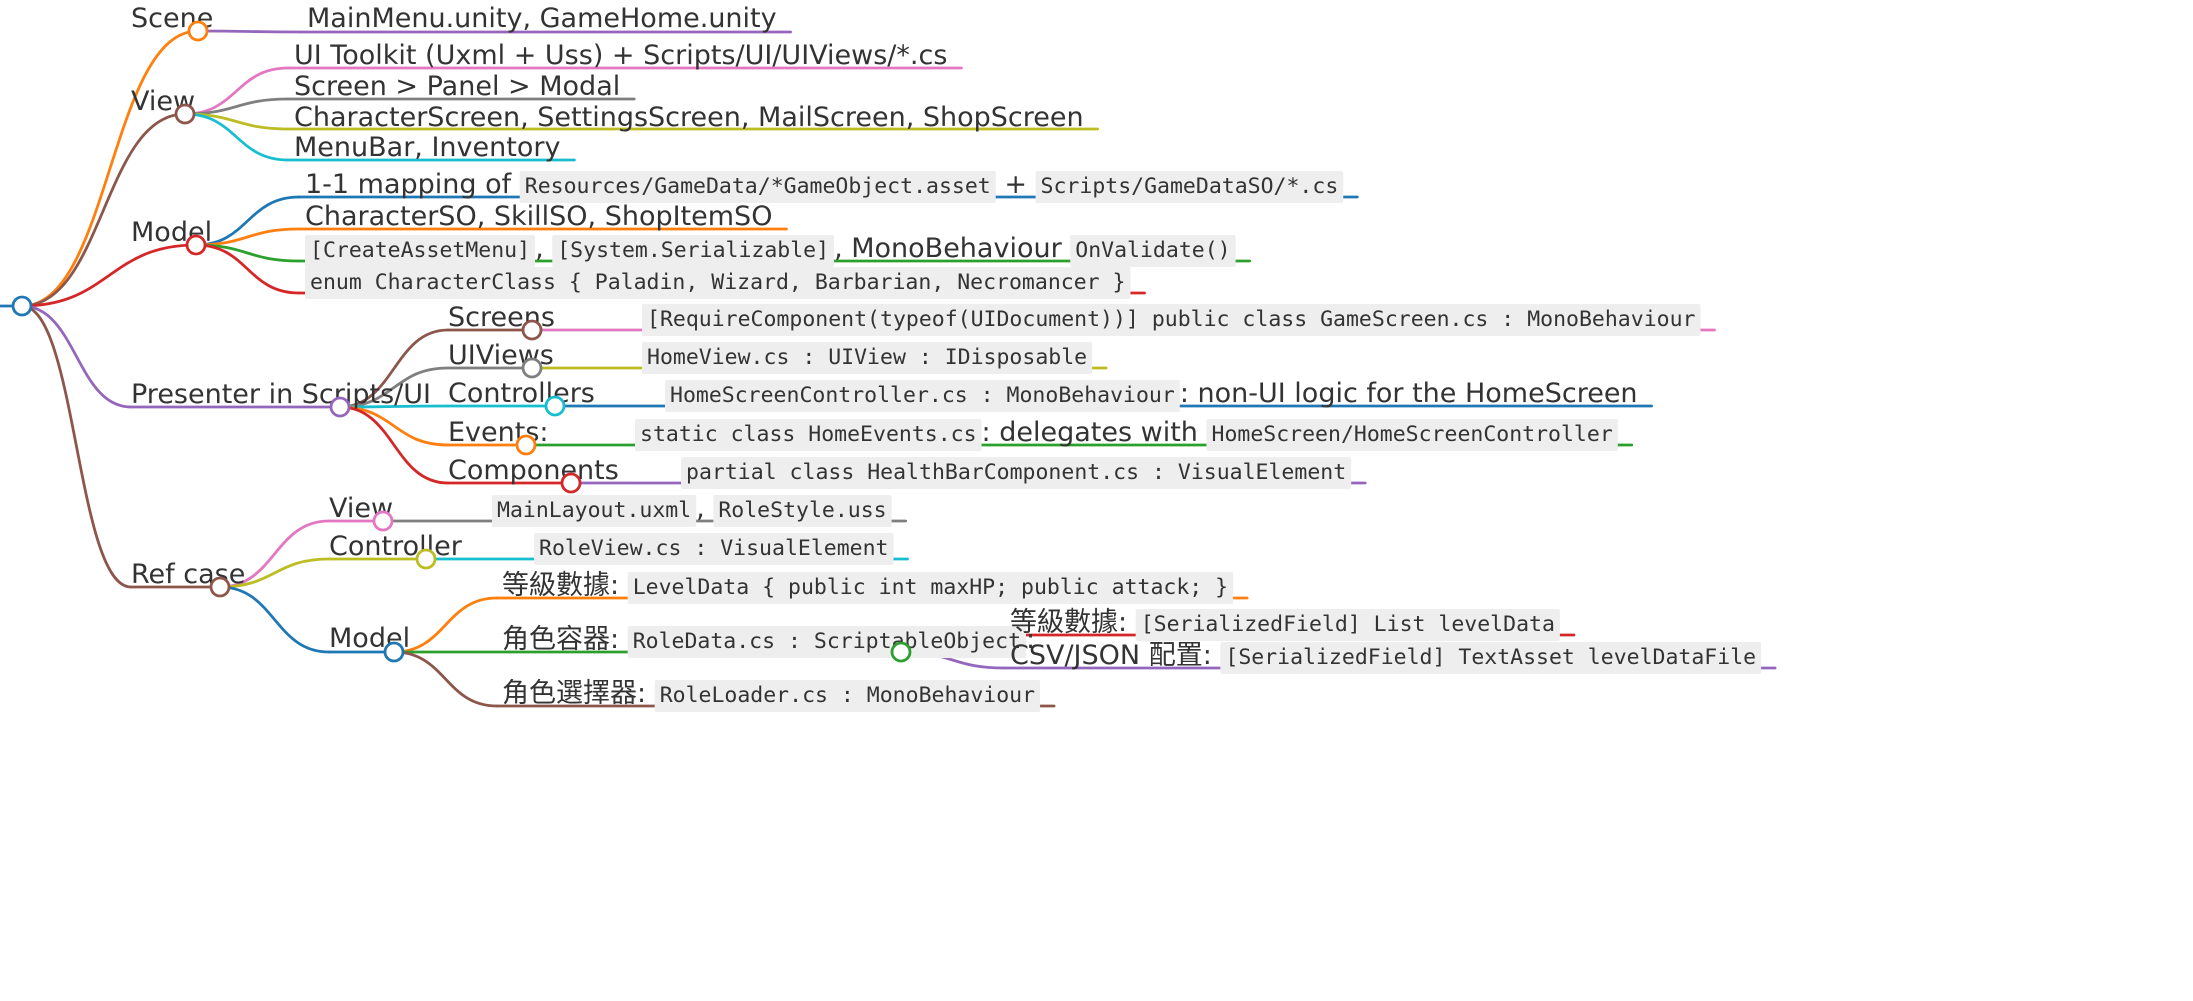 This screenshot has width=2193, height=1001. I want to click on item-text: , MonoBehaviour, so click(952, 248).